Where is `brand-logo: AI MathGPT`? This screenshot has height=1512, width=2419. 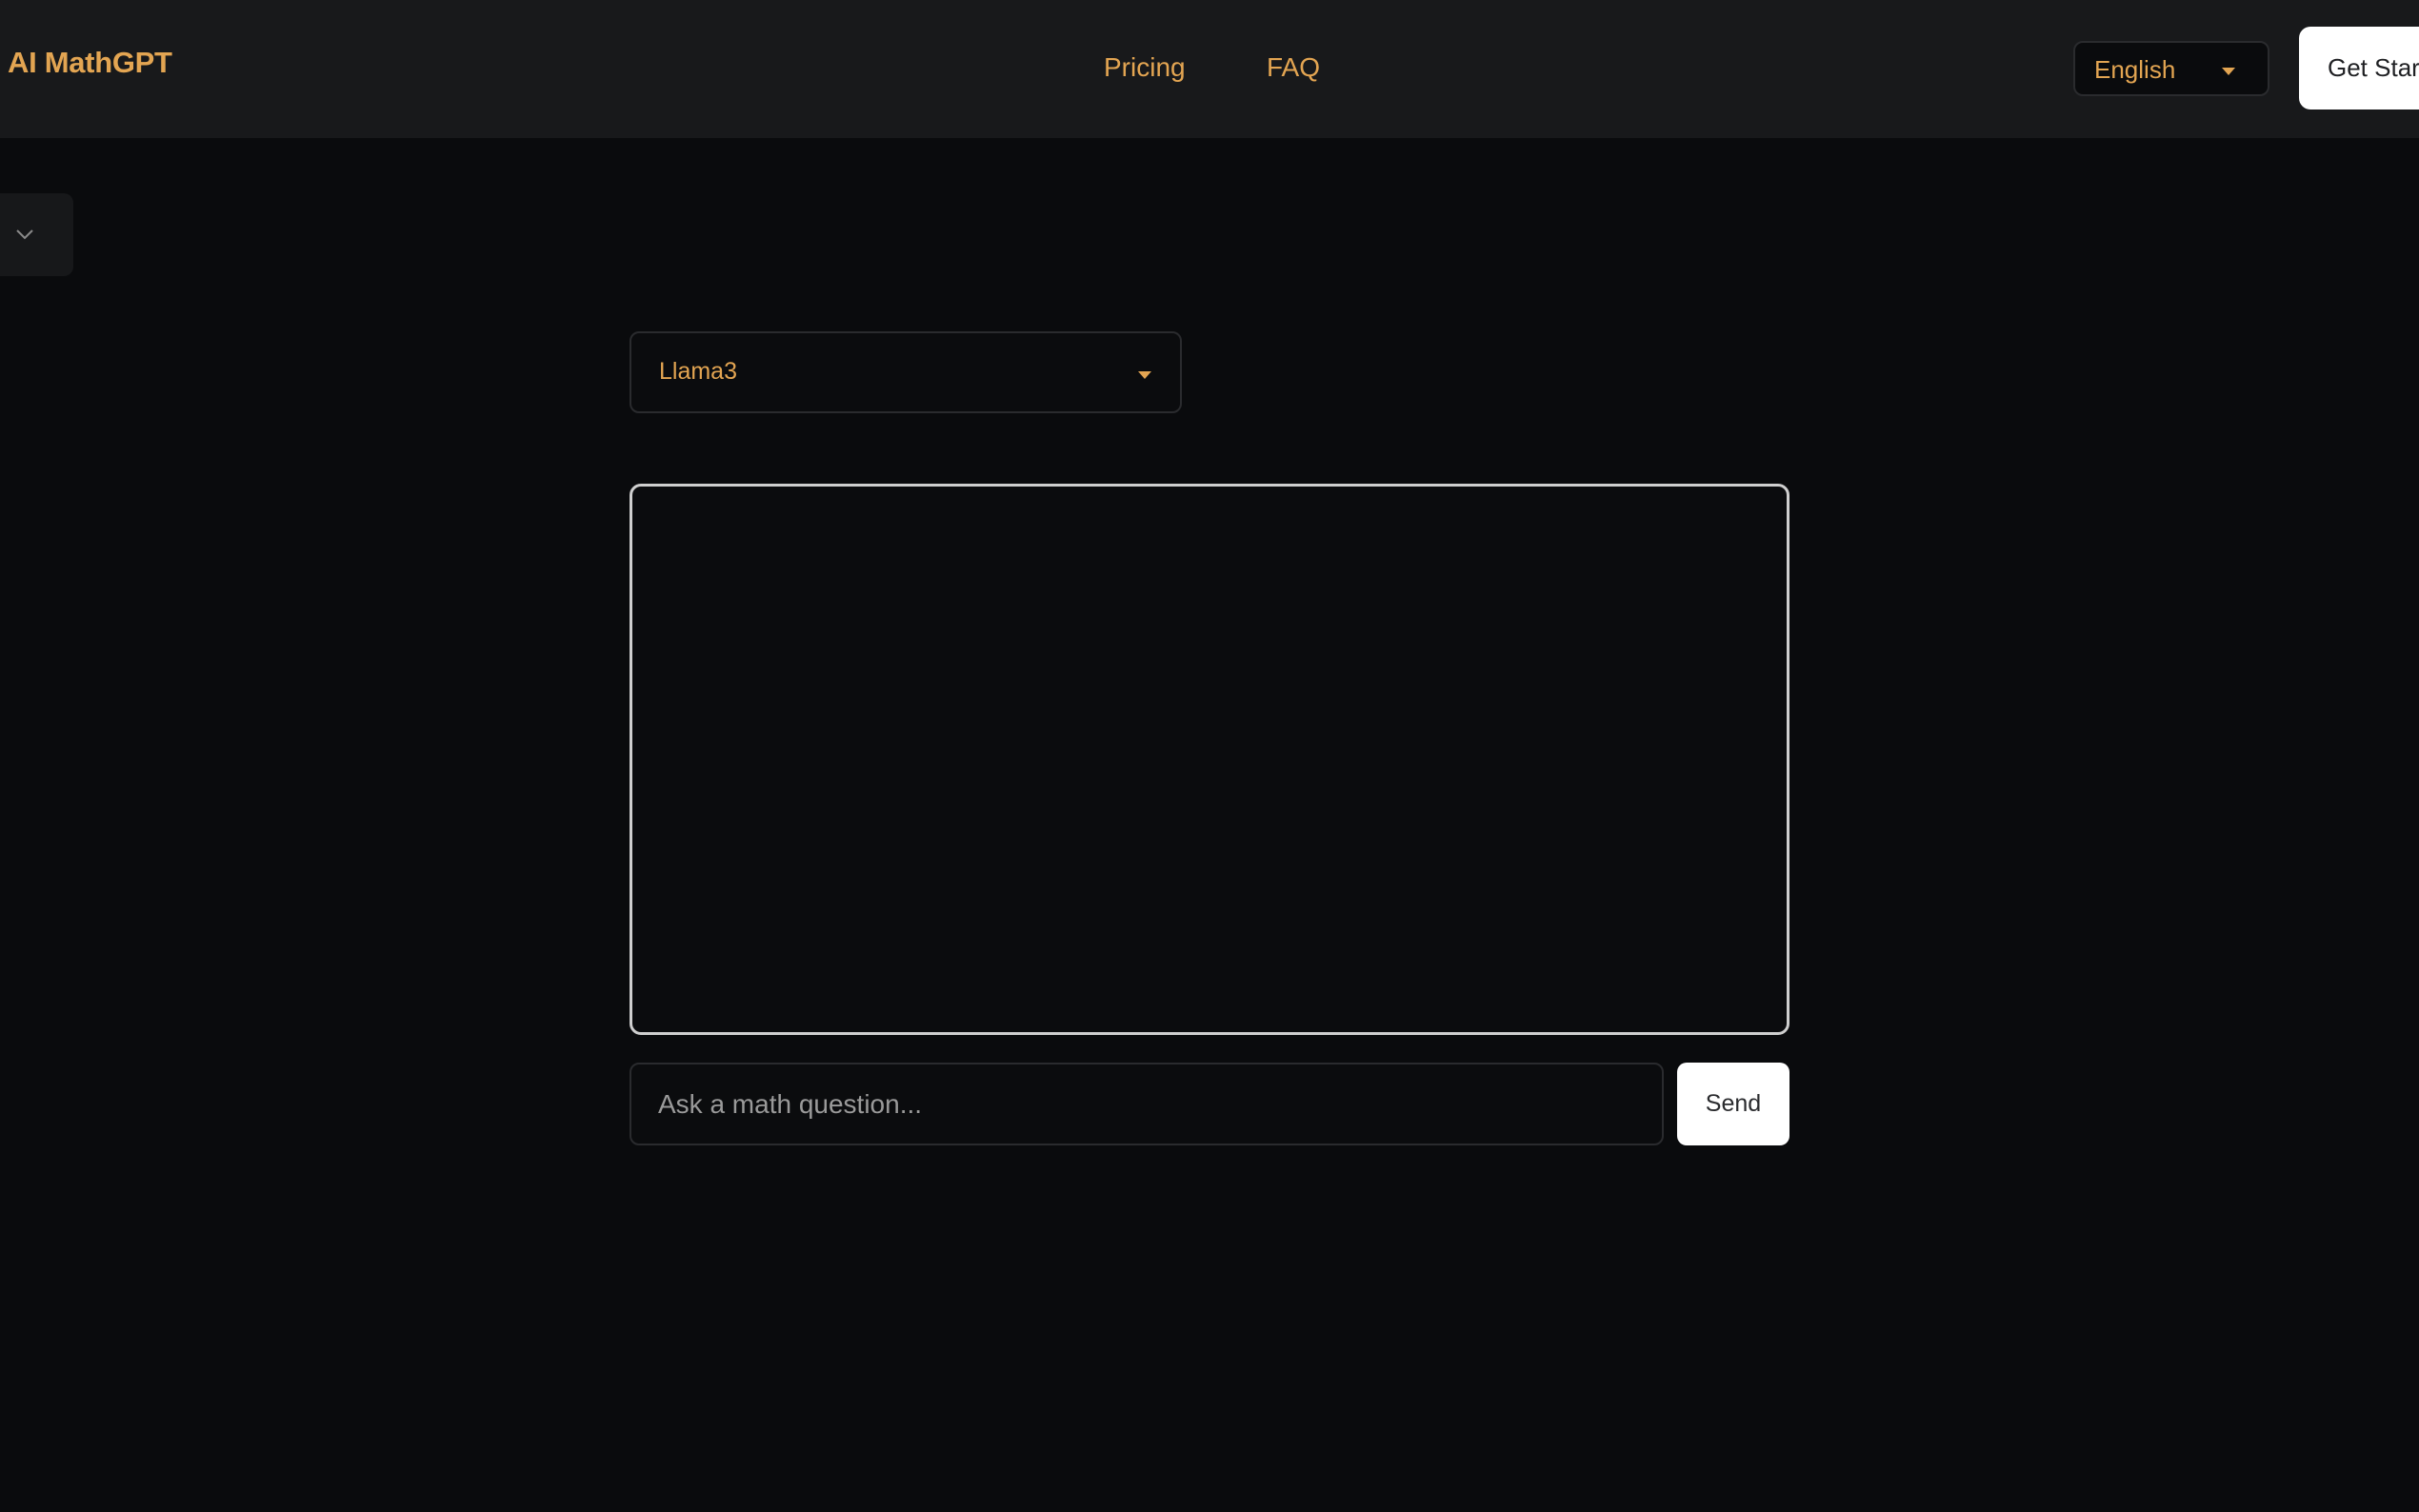 brand-logo: AI MathGPT is located at coordinates (90, 63).